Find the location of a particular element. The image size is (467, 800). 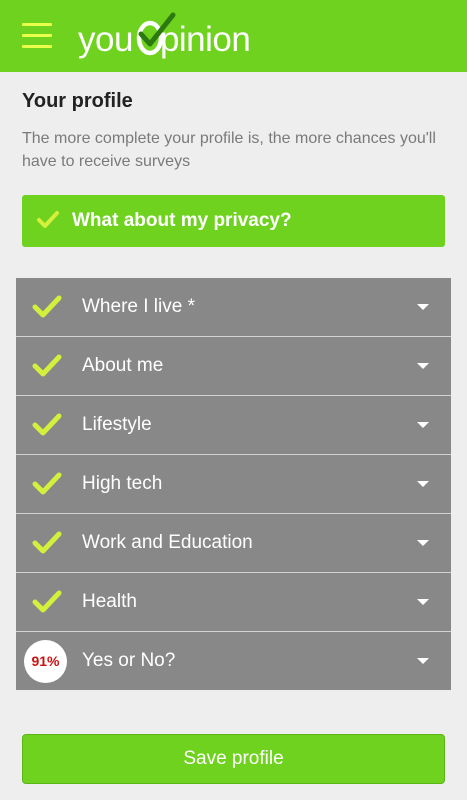

section-label: Work and Education is located at coordinates (167, 542).